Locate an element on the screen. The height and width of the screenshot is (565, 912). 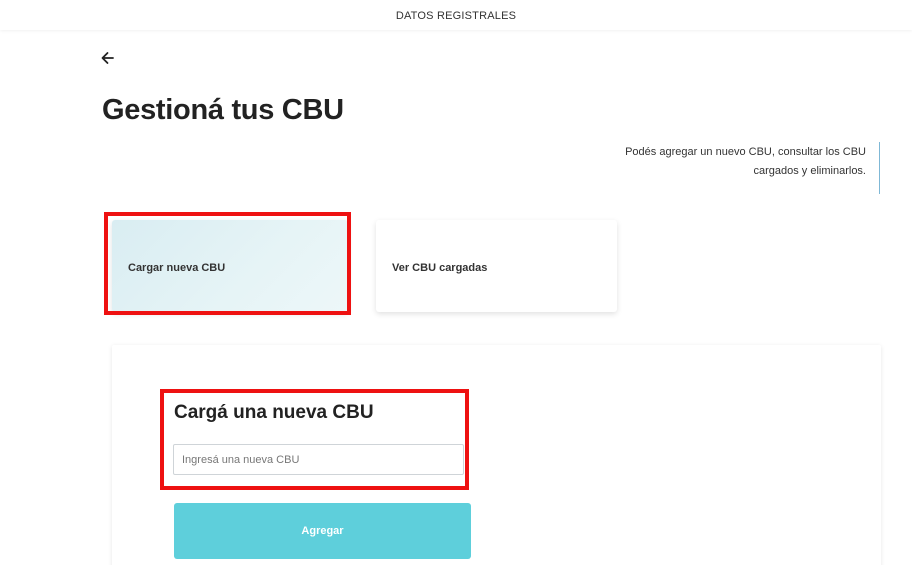
header-title: DATOS REGISTRALES is located at coordinates (456, 16).